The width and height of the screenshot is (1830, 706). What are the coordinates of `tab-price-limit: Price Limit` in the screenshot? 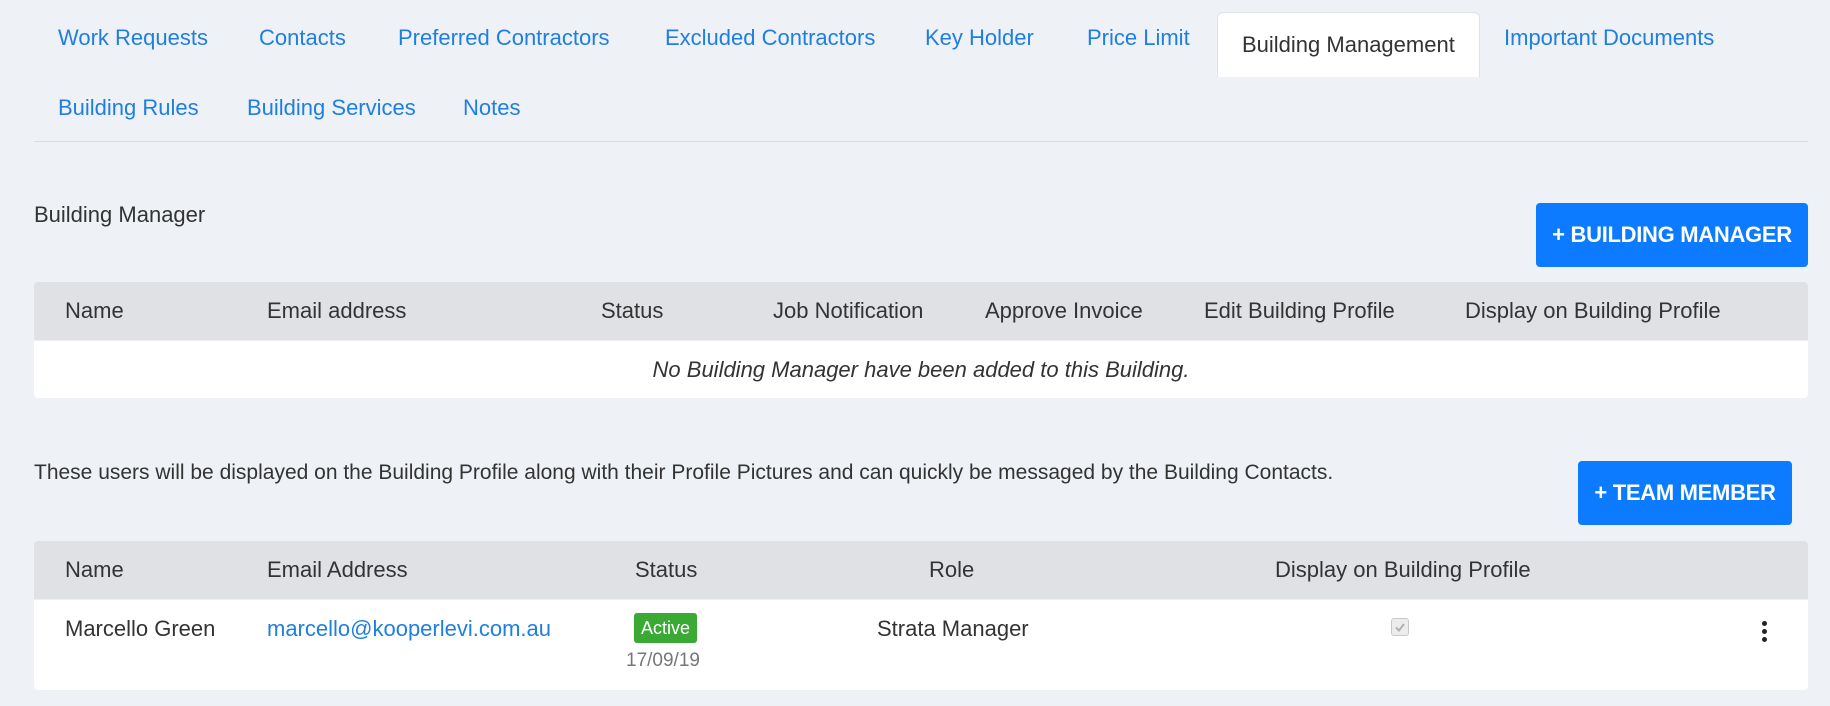 It's located at (1138, 38).